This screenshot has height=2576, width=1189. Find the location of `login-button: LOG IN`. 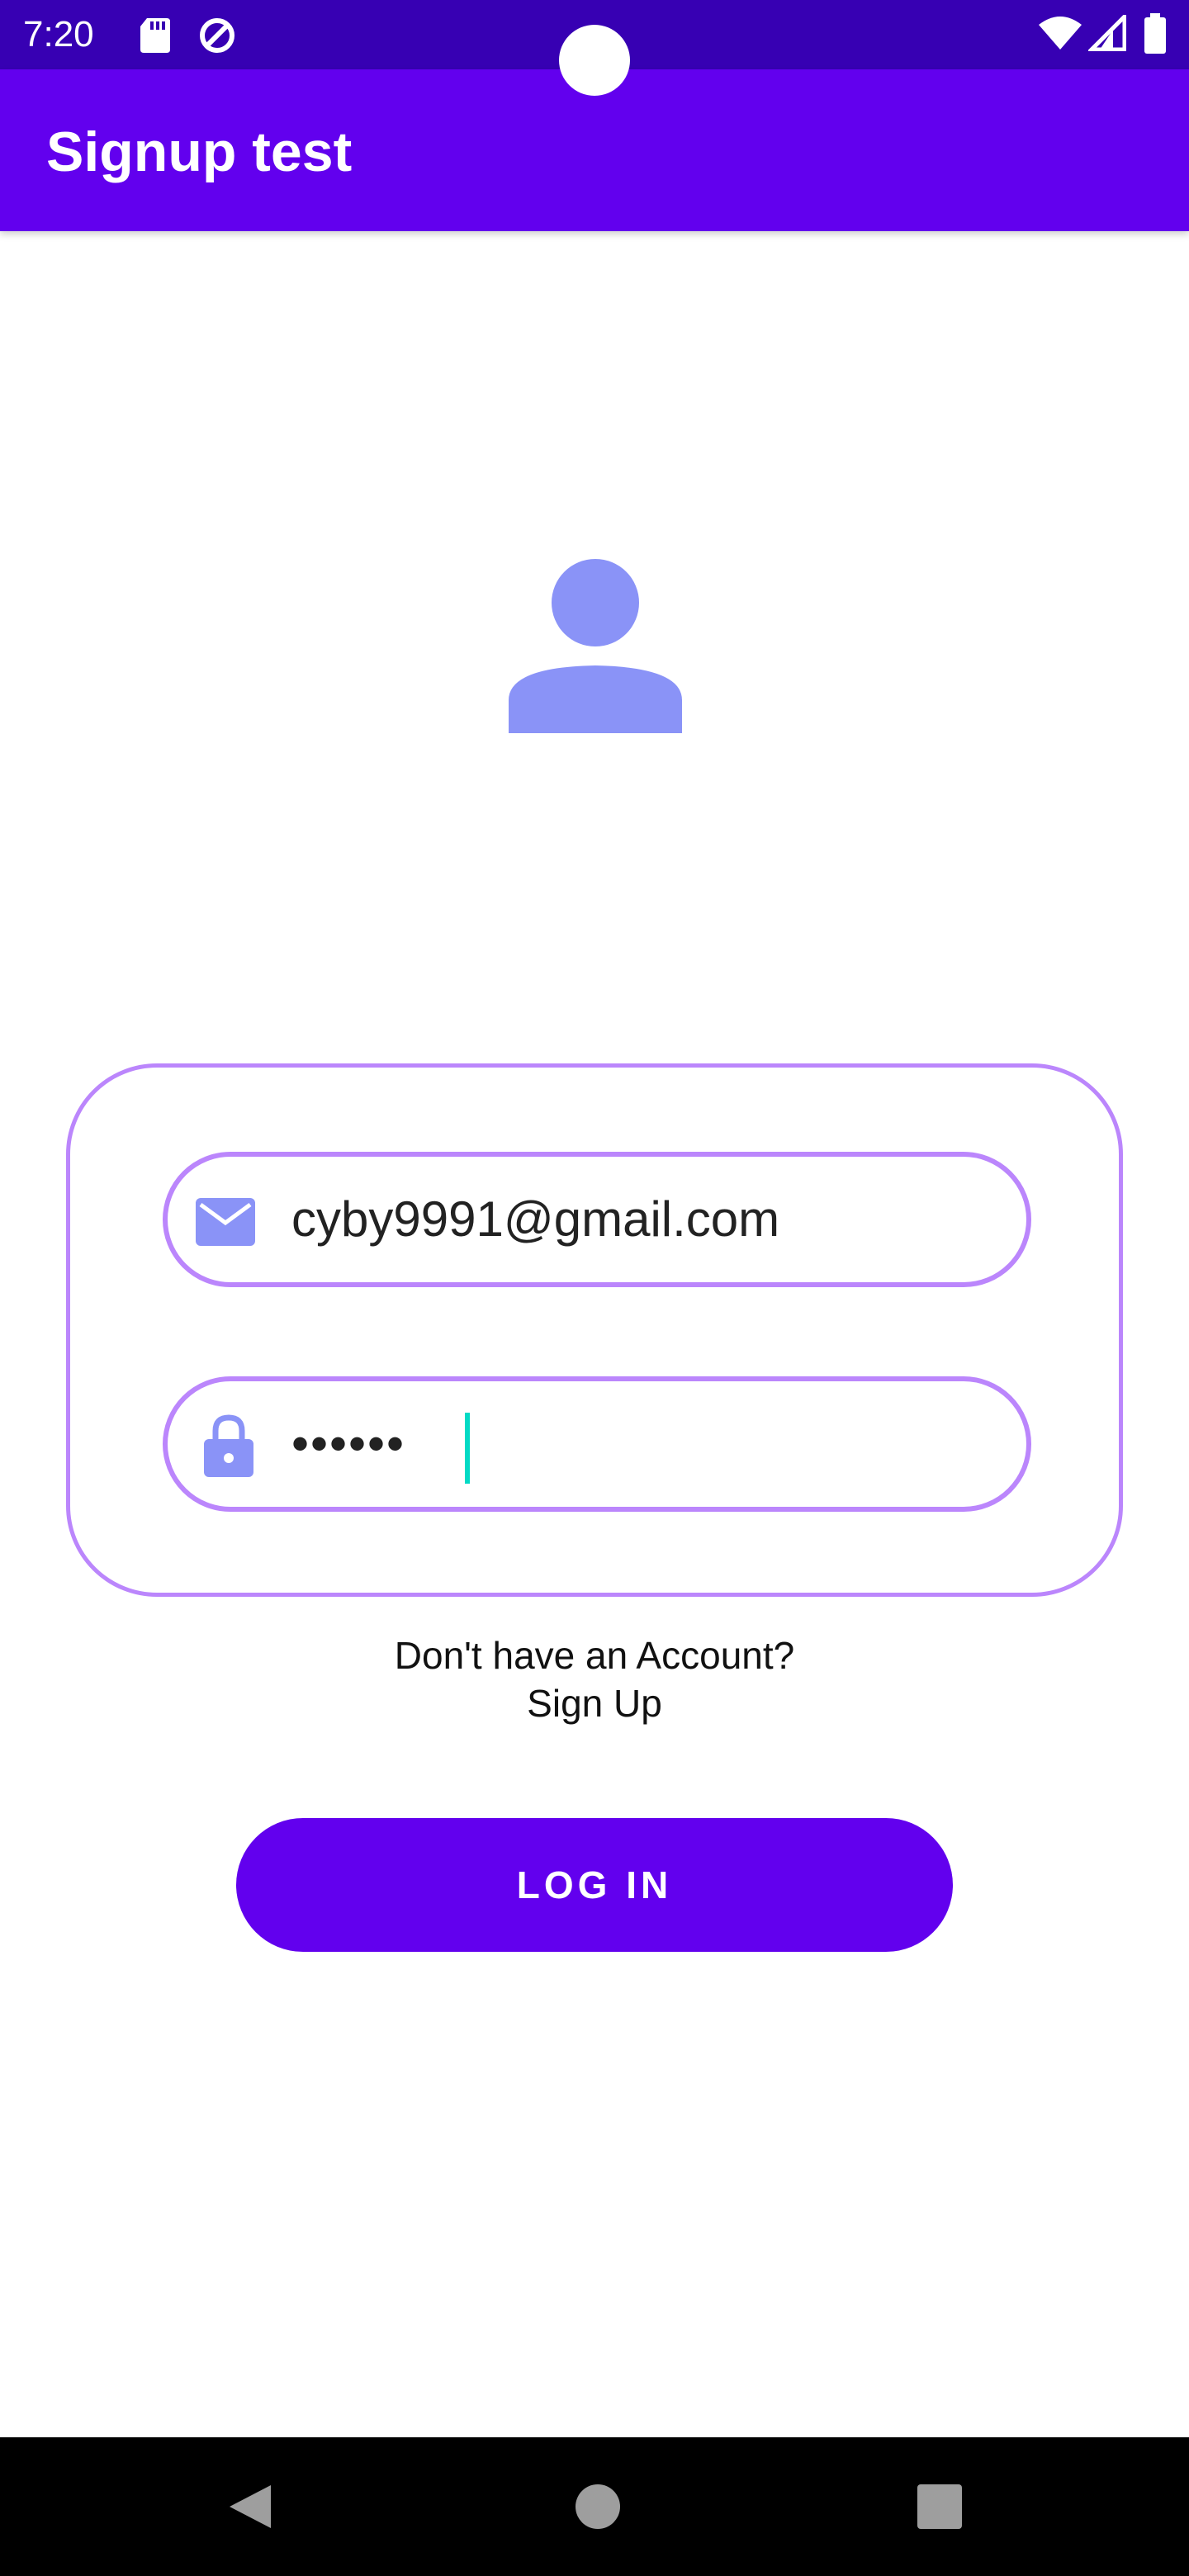

login-button: LOG IN is located at coordinates (594, 1885).